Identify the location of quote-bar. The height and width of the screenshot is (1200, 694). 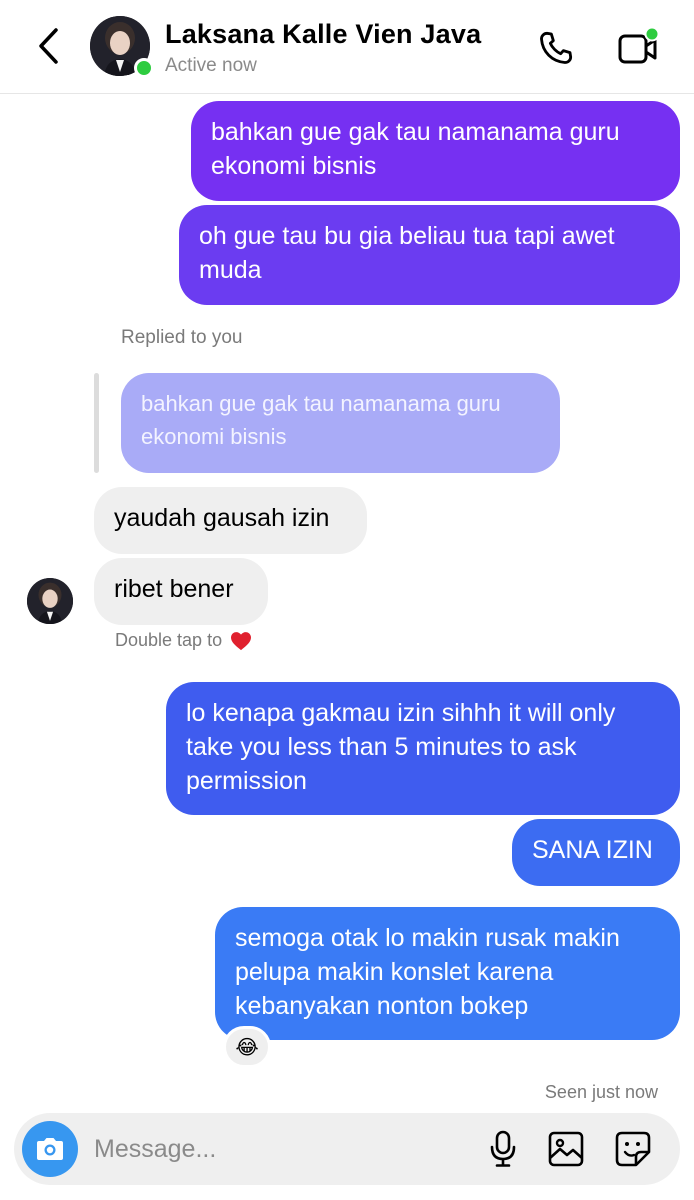
(96, 423).